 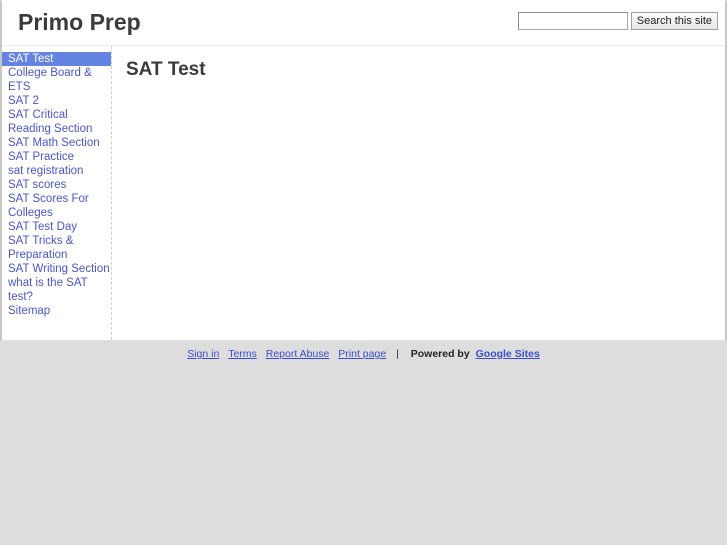 I want to click on sidebar-item: SAT Test Day, so click(x=56, y=227).